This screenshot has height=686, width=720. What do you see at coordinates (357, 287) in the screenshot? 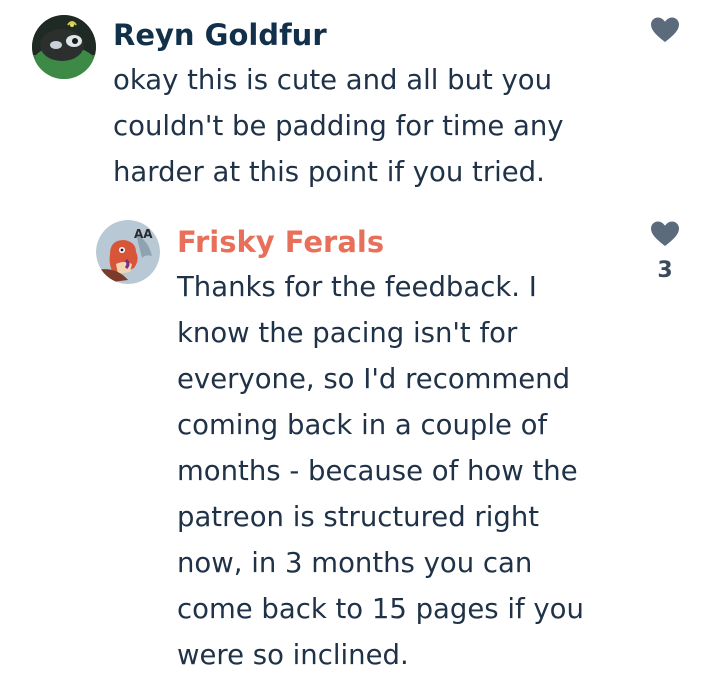
I see `comment-line: Thanks for the feedback. I` at bounding box center [357, 287].